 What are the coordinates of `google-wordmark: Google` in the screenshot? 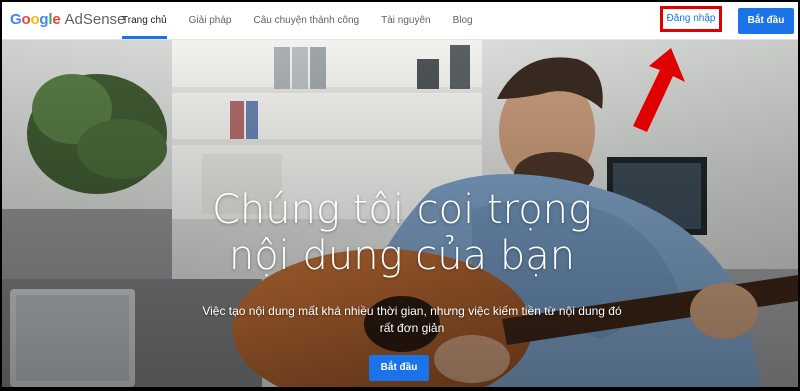 It's located at (35, 19).